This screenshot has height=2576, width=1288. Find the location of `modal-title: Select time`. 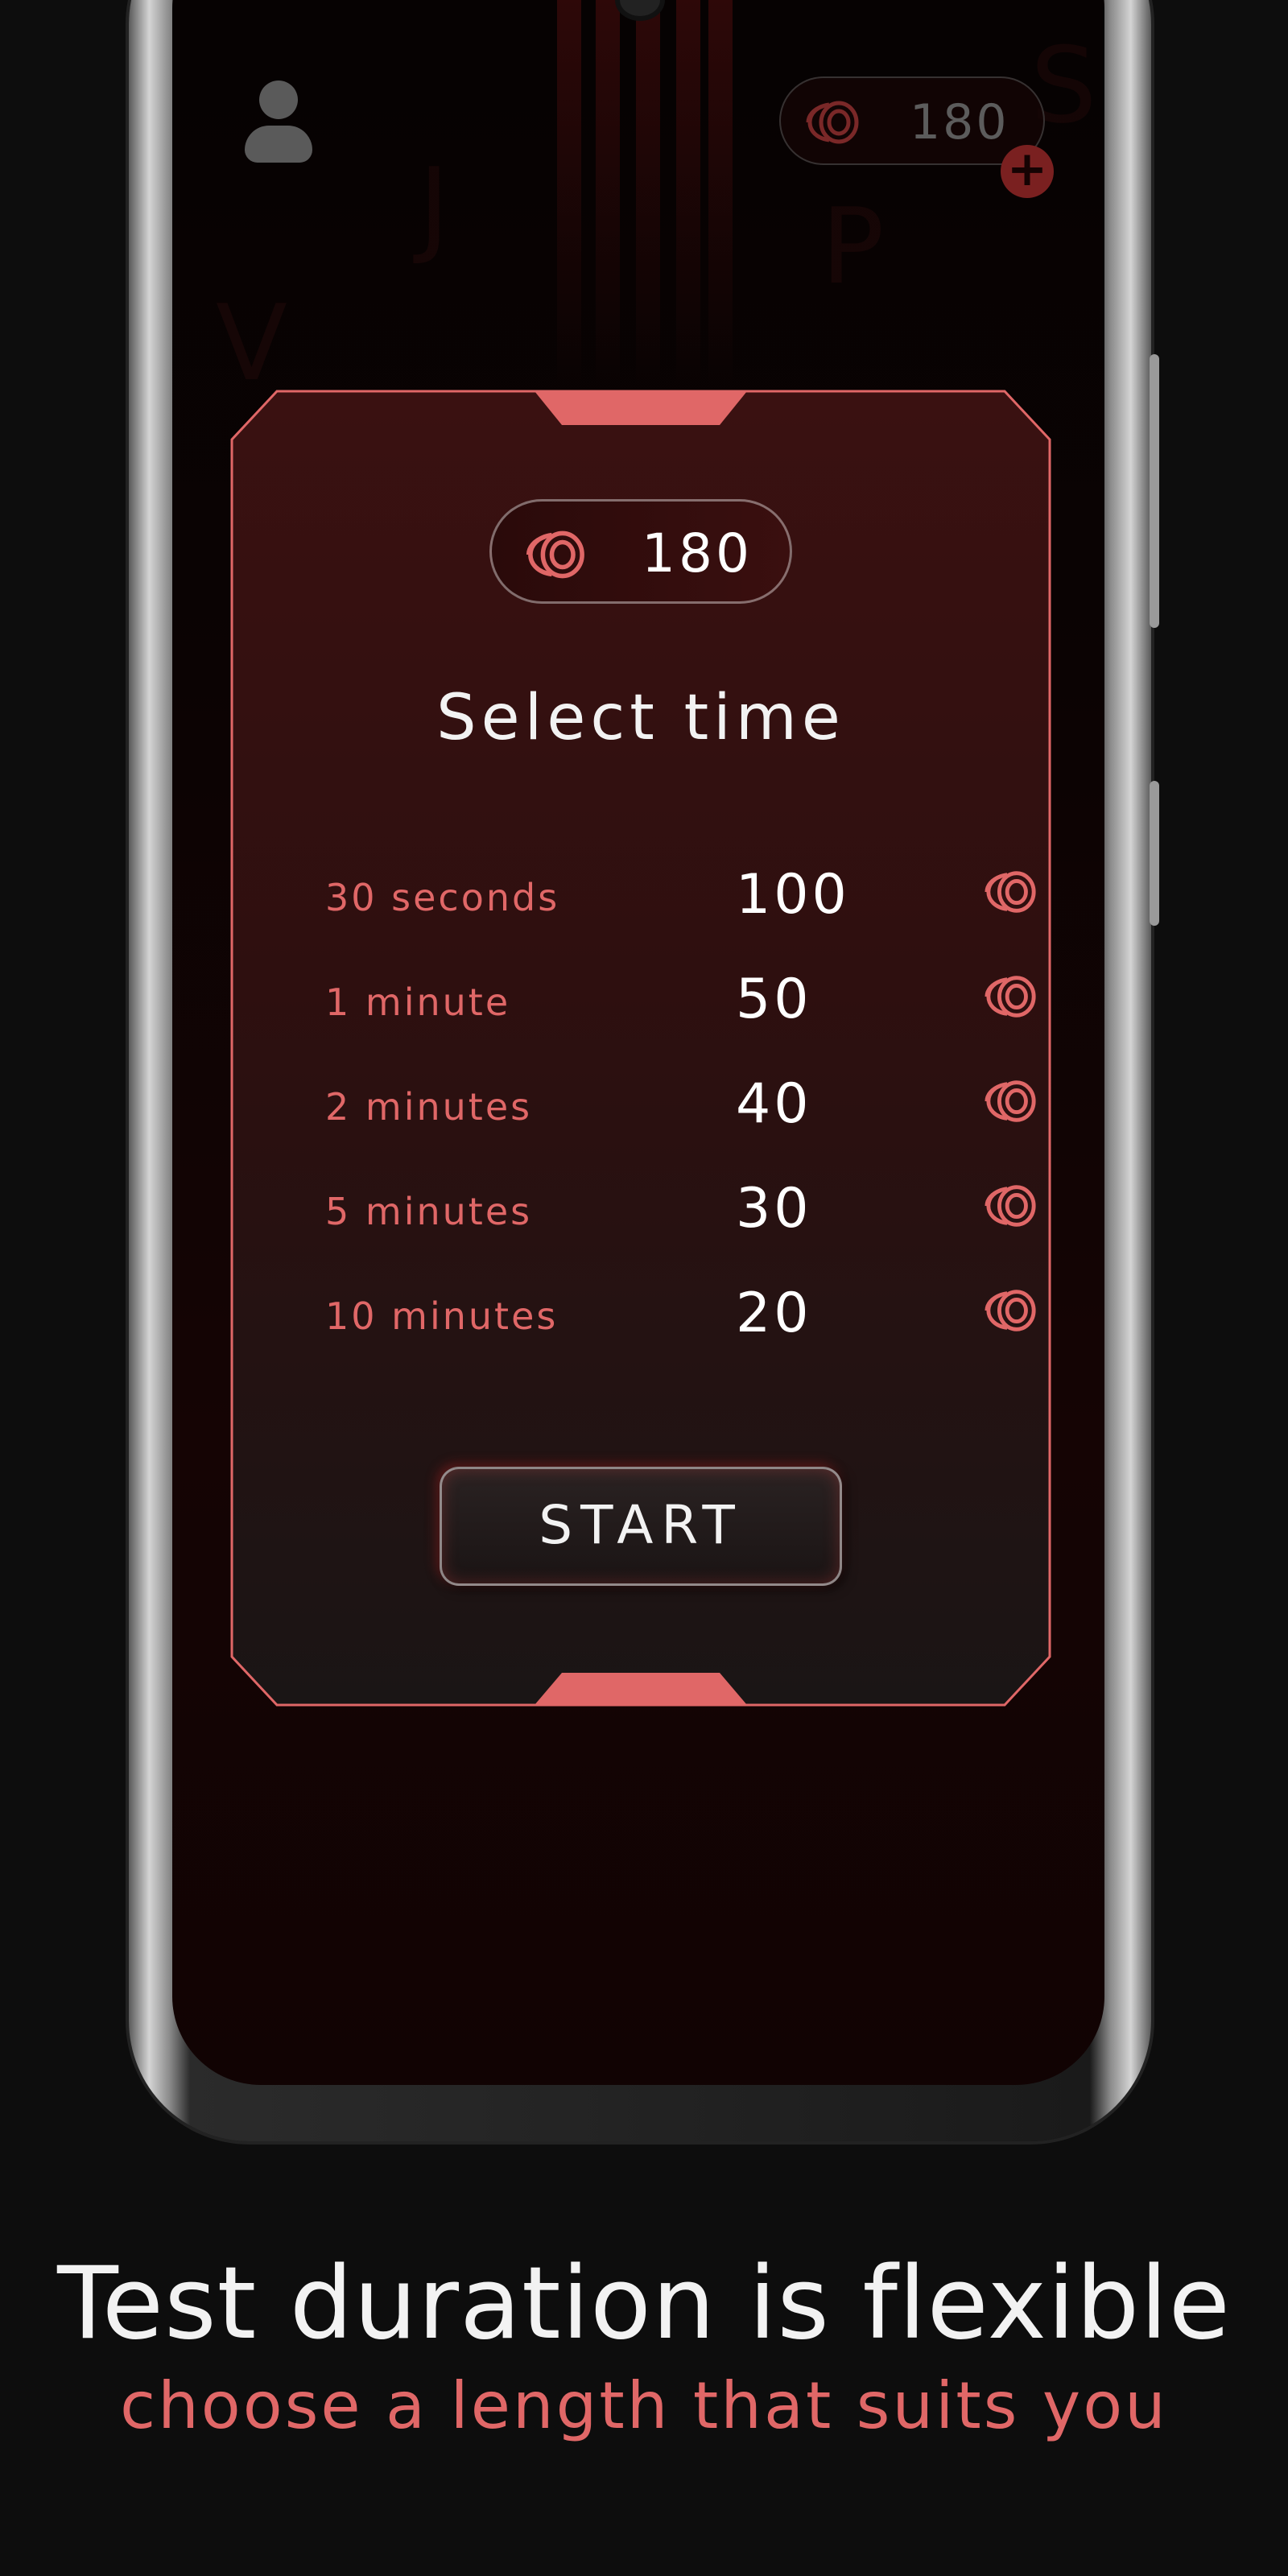

modal-title: Select time is located at coordinates (640, 718).